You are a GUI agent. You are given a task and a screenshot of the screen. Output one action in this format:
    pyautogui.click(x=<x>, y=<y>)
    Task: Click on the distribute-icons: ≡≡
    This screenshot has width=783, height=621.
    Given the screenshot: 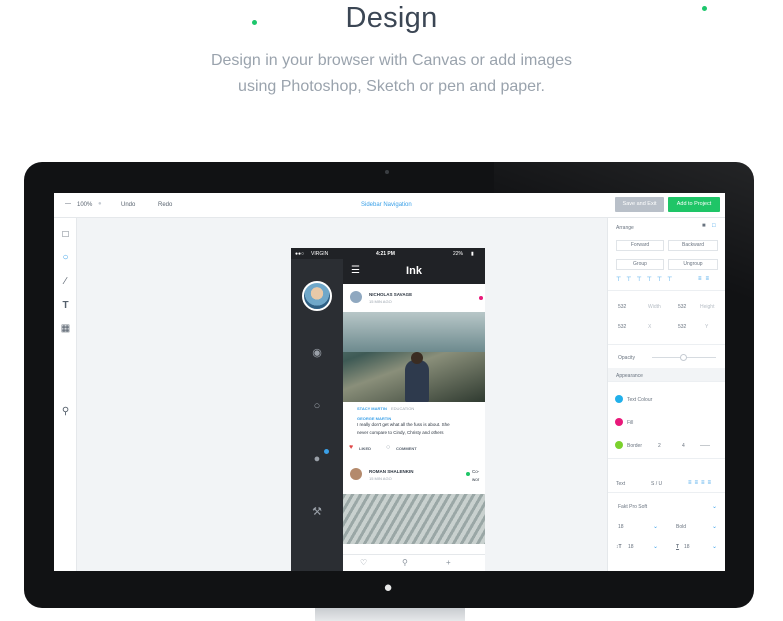 What is the action you would take?
    pyautogui.click(x=705, y=279)
    